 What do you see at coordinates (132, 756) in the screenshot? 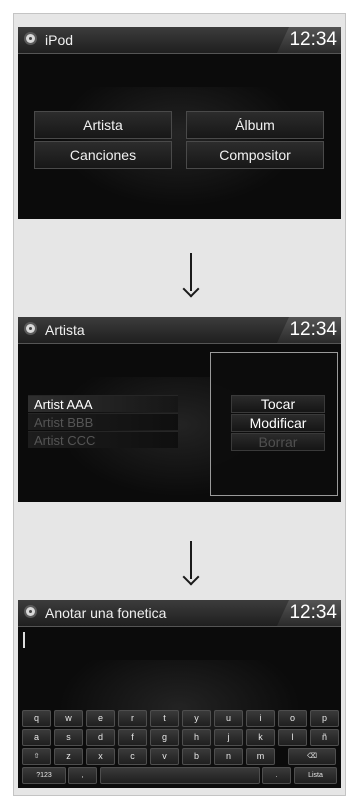
I see `key: c` at bounding box center [132, 756].